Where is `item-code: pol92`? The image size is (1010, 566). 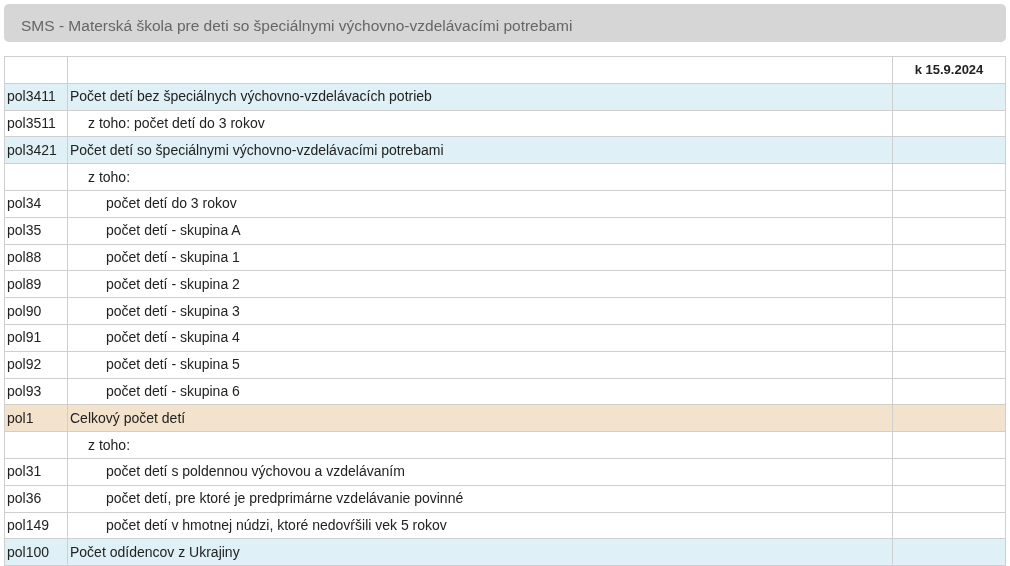
item-code: pol92 is located at coordinates (36, 365).